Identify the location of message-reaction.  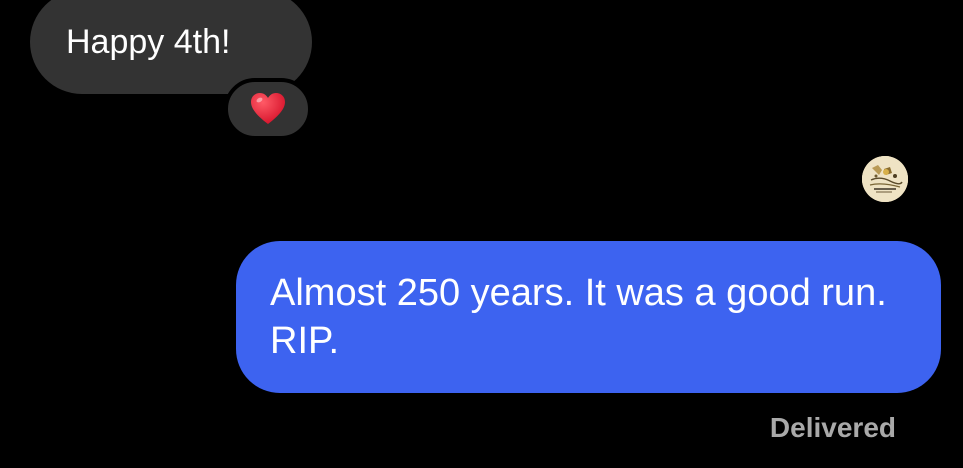
(268, 109).